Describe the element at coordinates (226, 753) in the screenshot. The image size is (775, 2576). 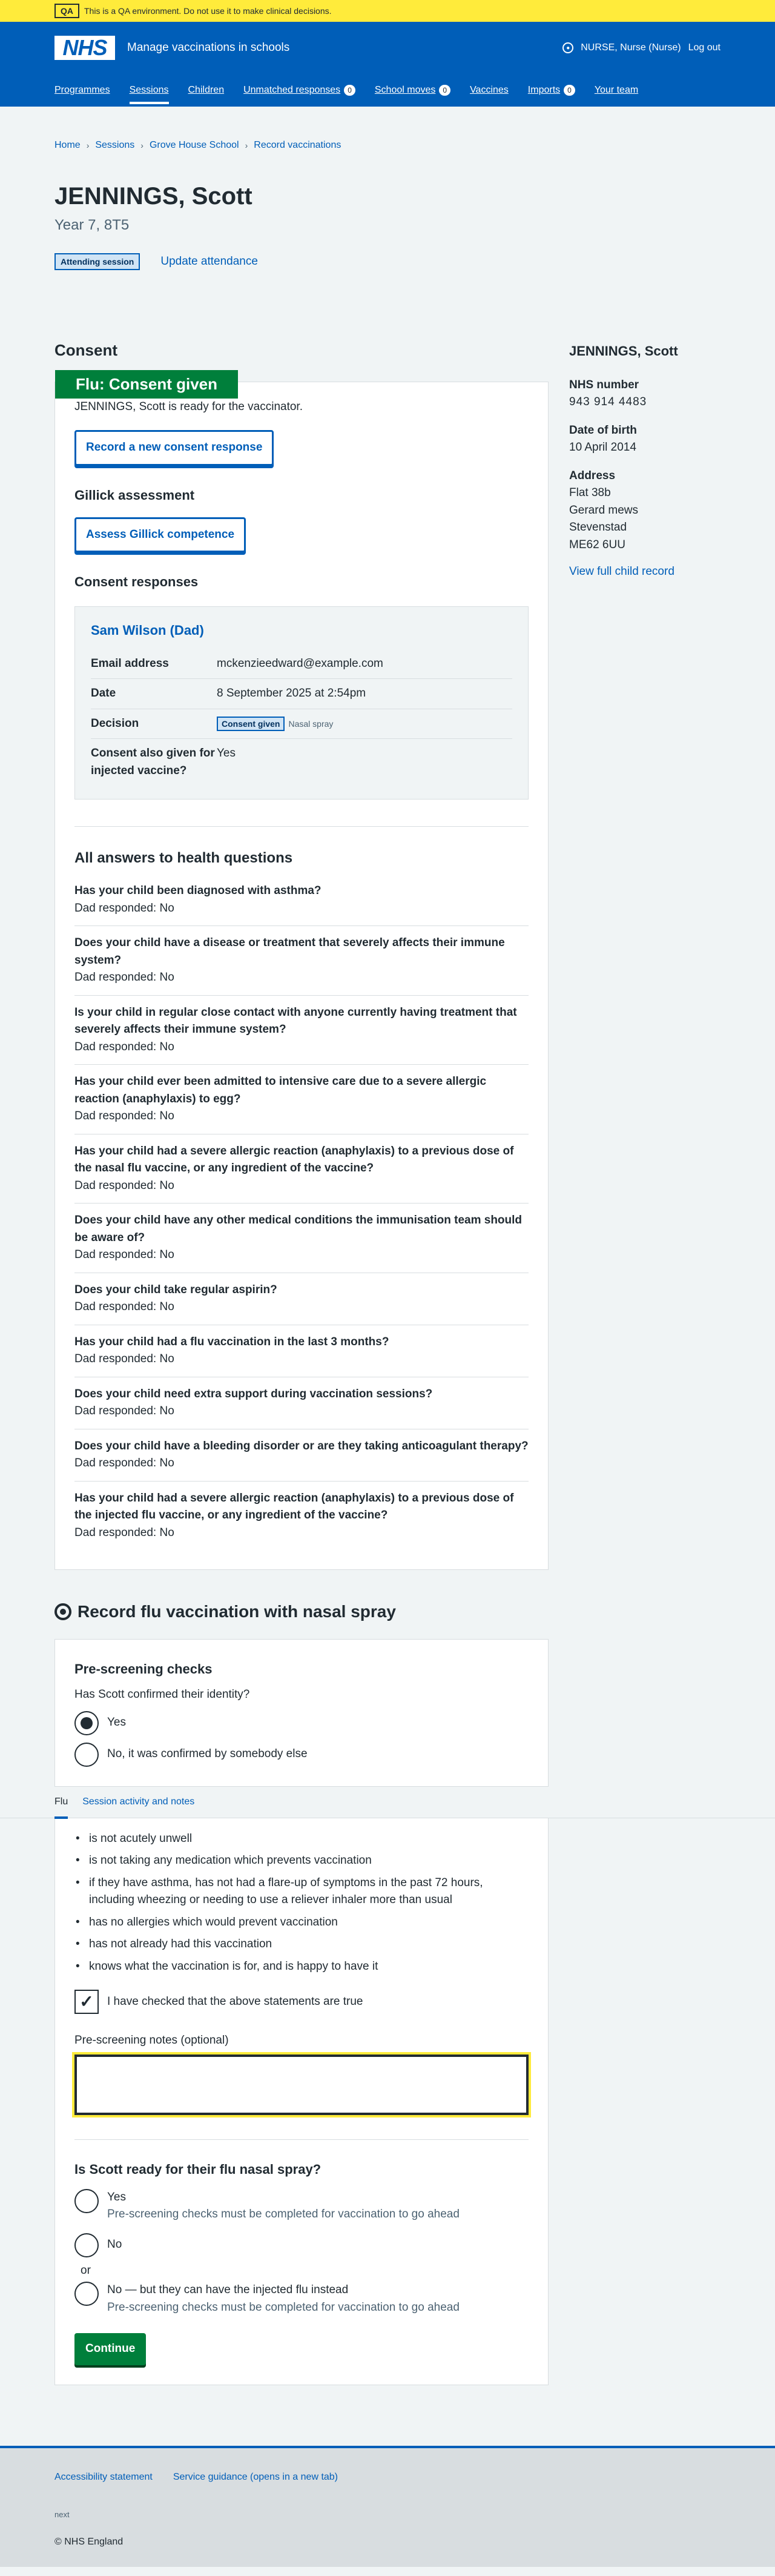
I see `summary-value: Yes` at that location.